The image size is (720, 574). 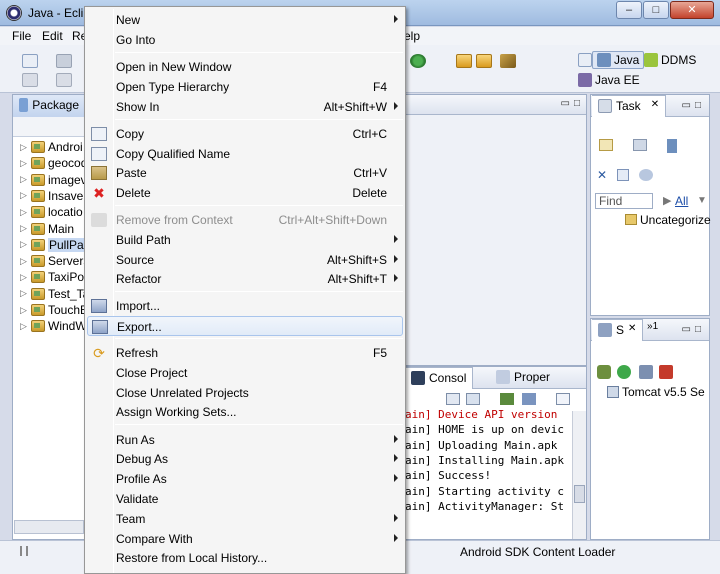 What do you see at coordinates (579, 494) in the screenshot?
I see `console-scroll-thumb` at bounding box center [579, 494].